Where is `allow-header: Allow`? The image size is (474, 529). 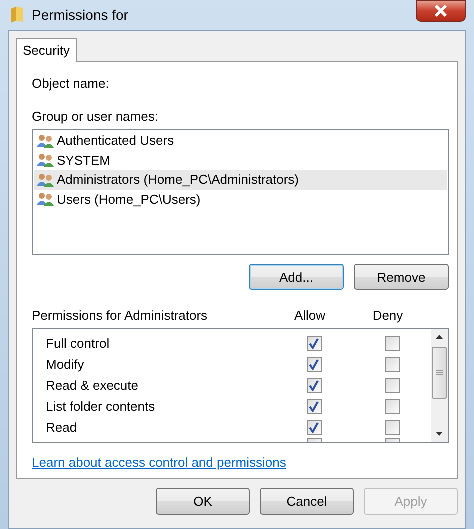 allow-header: Allow is located at coordinates (310, 315).